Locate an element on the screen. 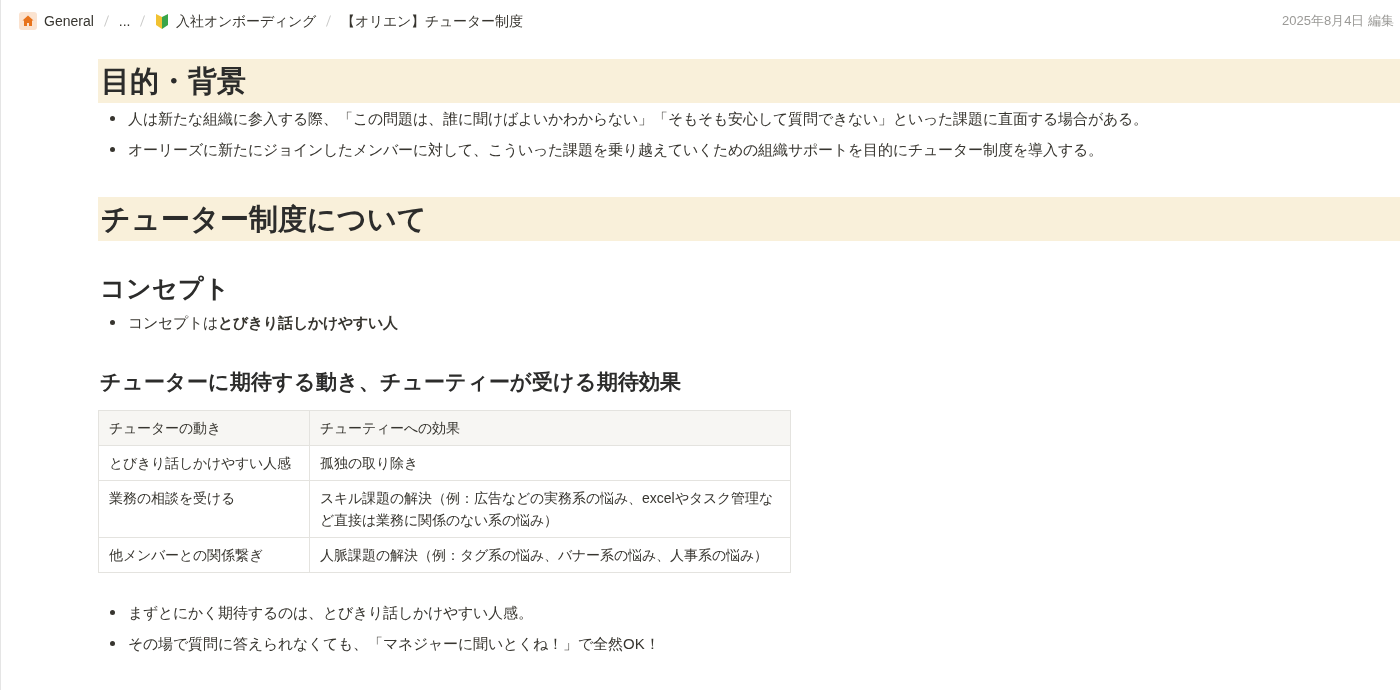 Image resolution: width=1400 pixels, height=690 pixels. breadcrumb-link: General is located at coordinates (56, 21).